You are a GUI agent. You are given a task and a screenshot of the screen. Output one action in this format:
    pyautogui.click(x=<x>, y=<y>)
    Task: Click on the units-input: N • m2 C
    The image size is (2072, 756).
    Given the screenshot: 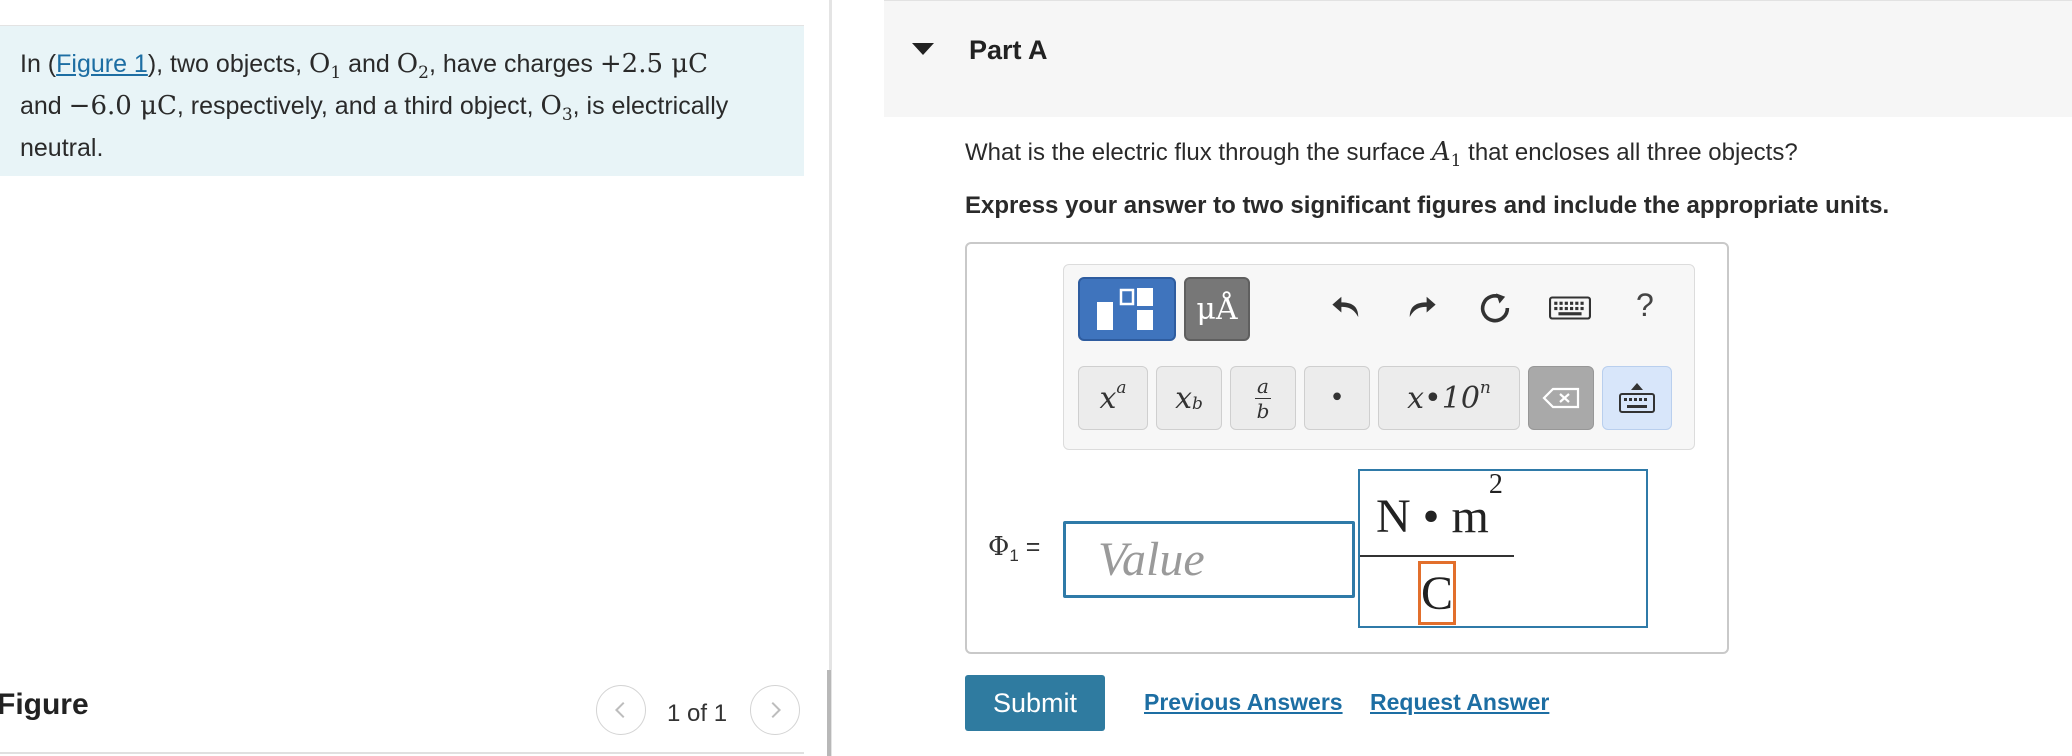 What is the action you would take?
    pyautogui.click(x=1503, y=548)
    